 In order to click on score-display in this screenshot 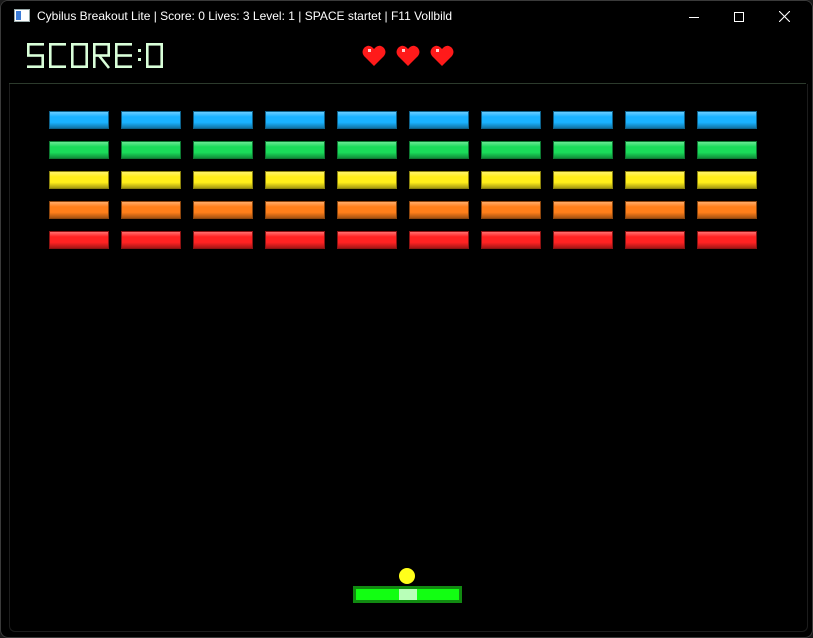, I will do `click(95, 56)`.